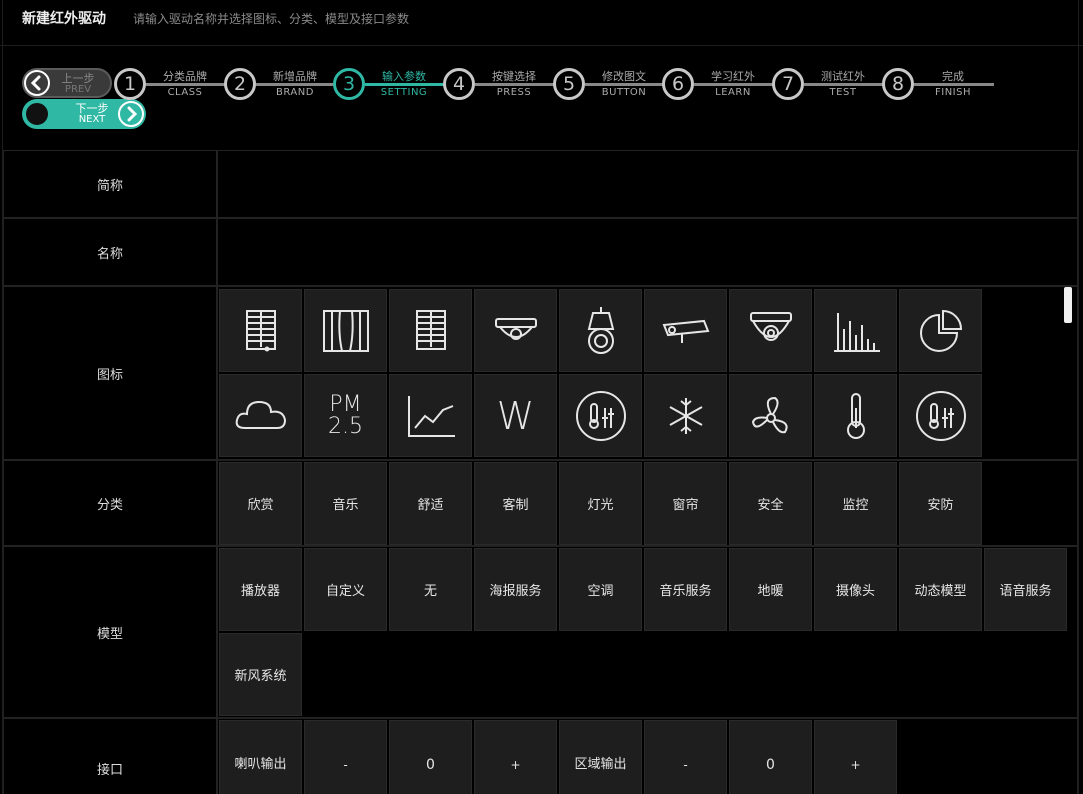 The width and height of the screenshot is (1083, 794). I want to click on ptz-camera-icon, so click(600, 330).